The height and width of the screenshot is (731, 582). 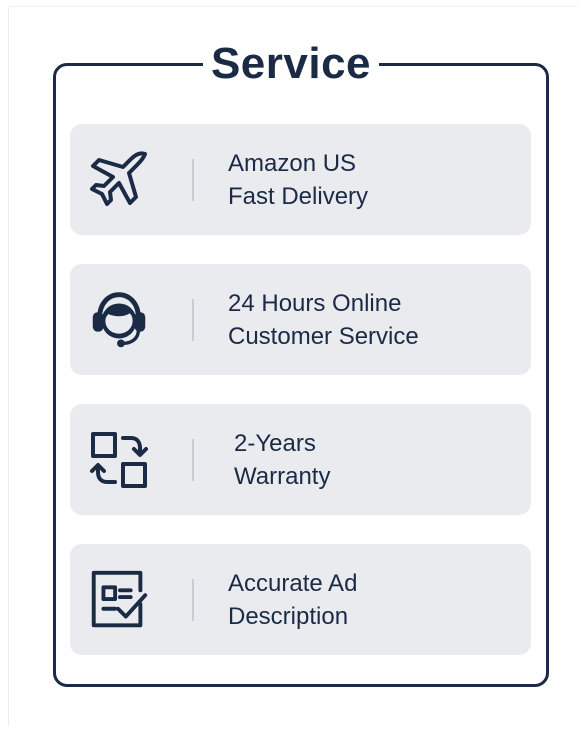 I want to click on checklist-icon, so click(x=119, y=600).